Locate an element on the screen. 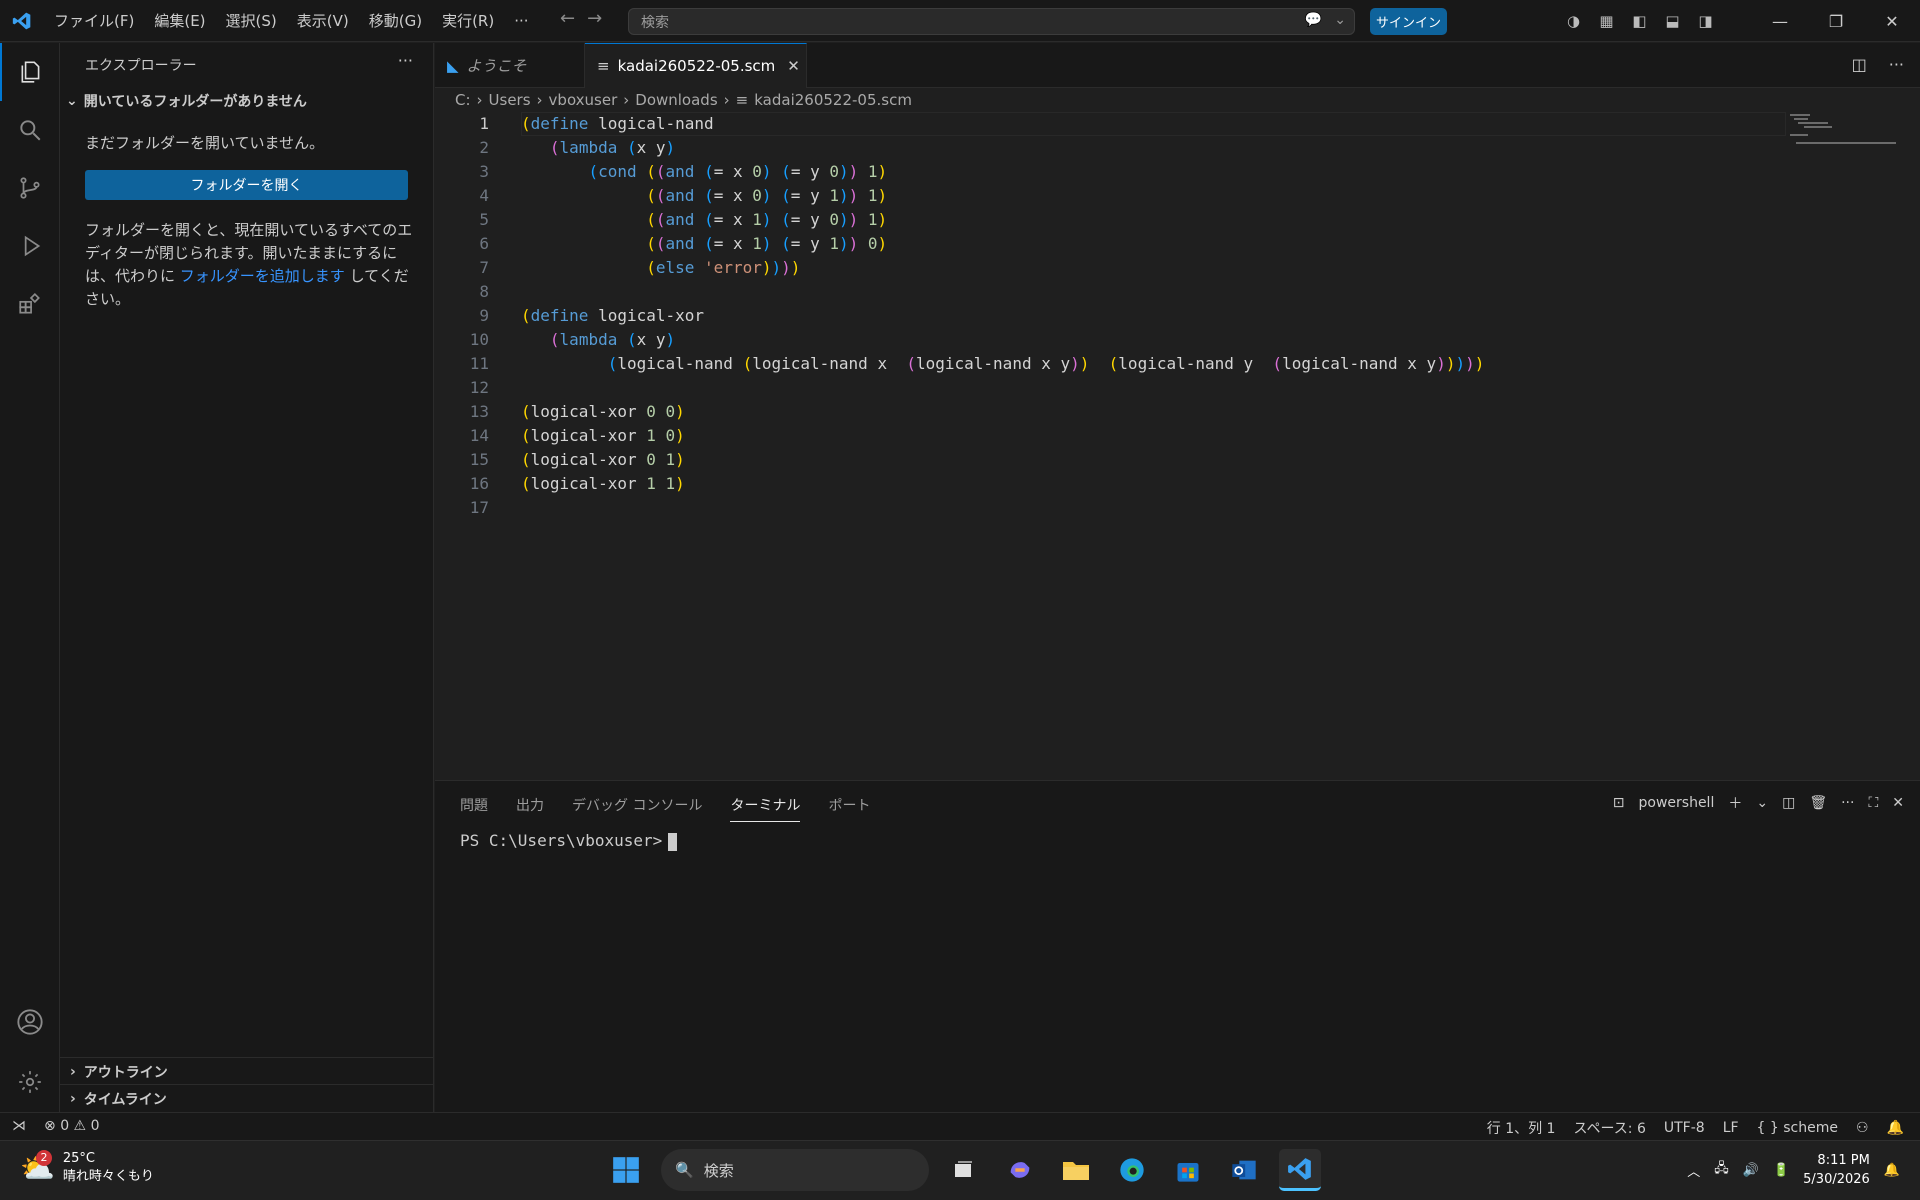 This screenshot has width=1920, height=1200. breadcrumb-item: Downloads is located at coordinates (676, 100).